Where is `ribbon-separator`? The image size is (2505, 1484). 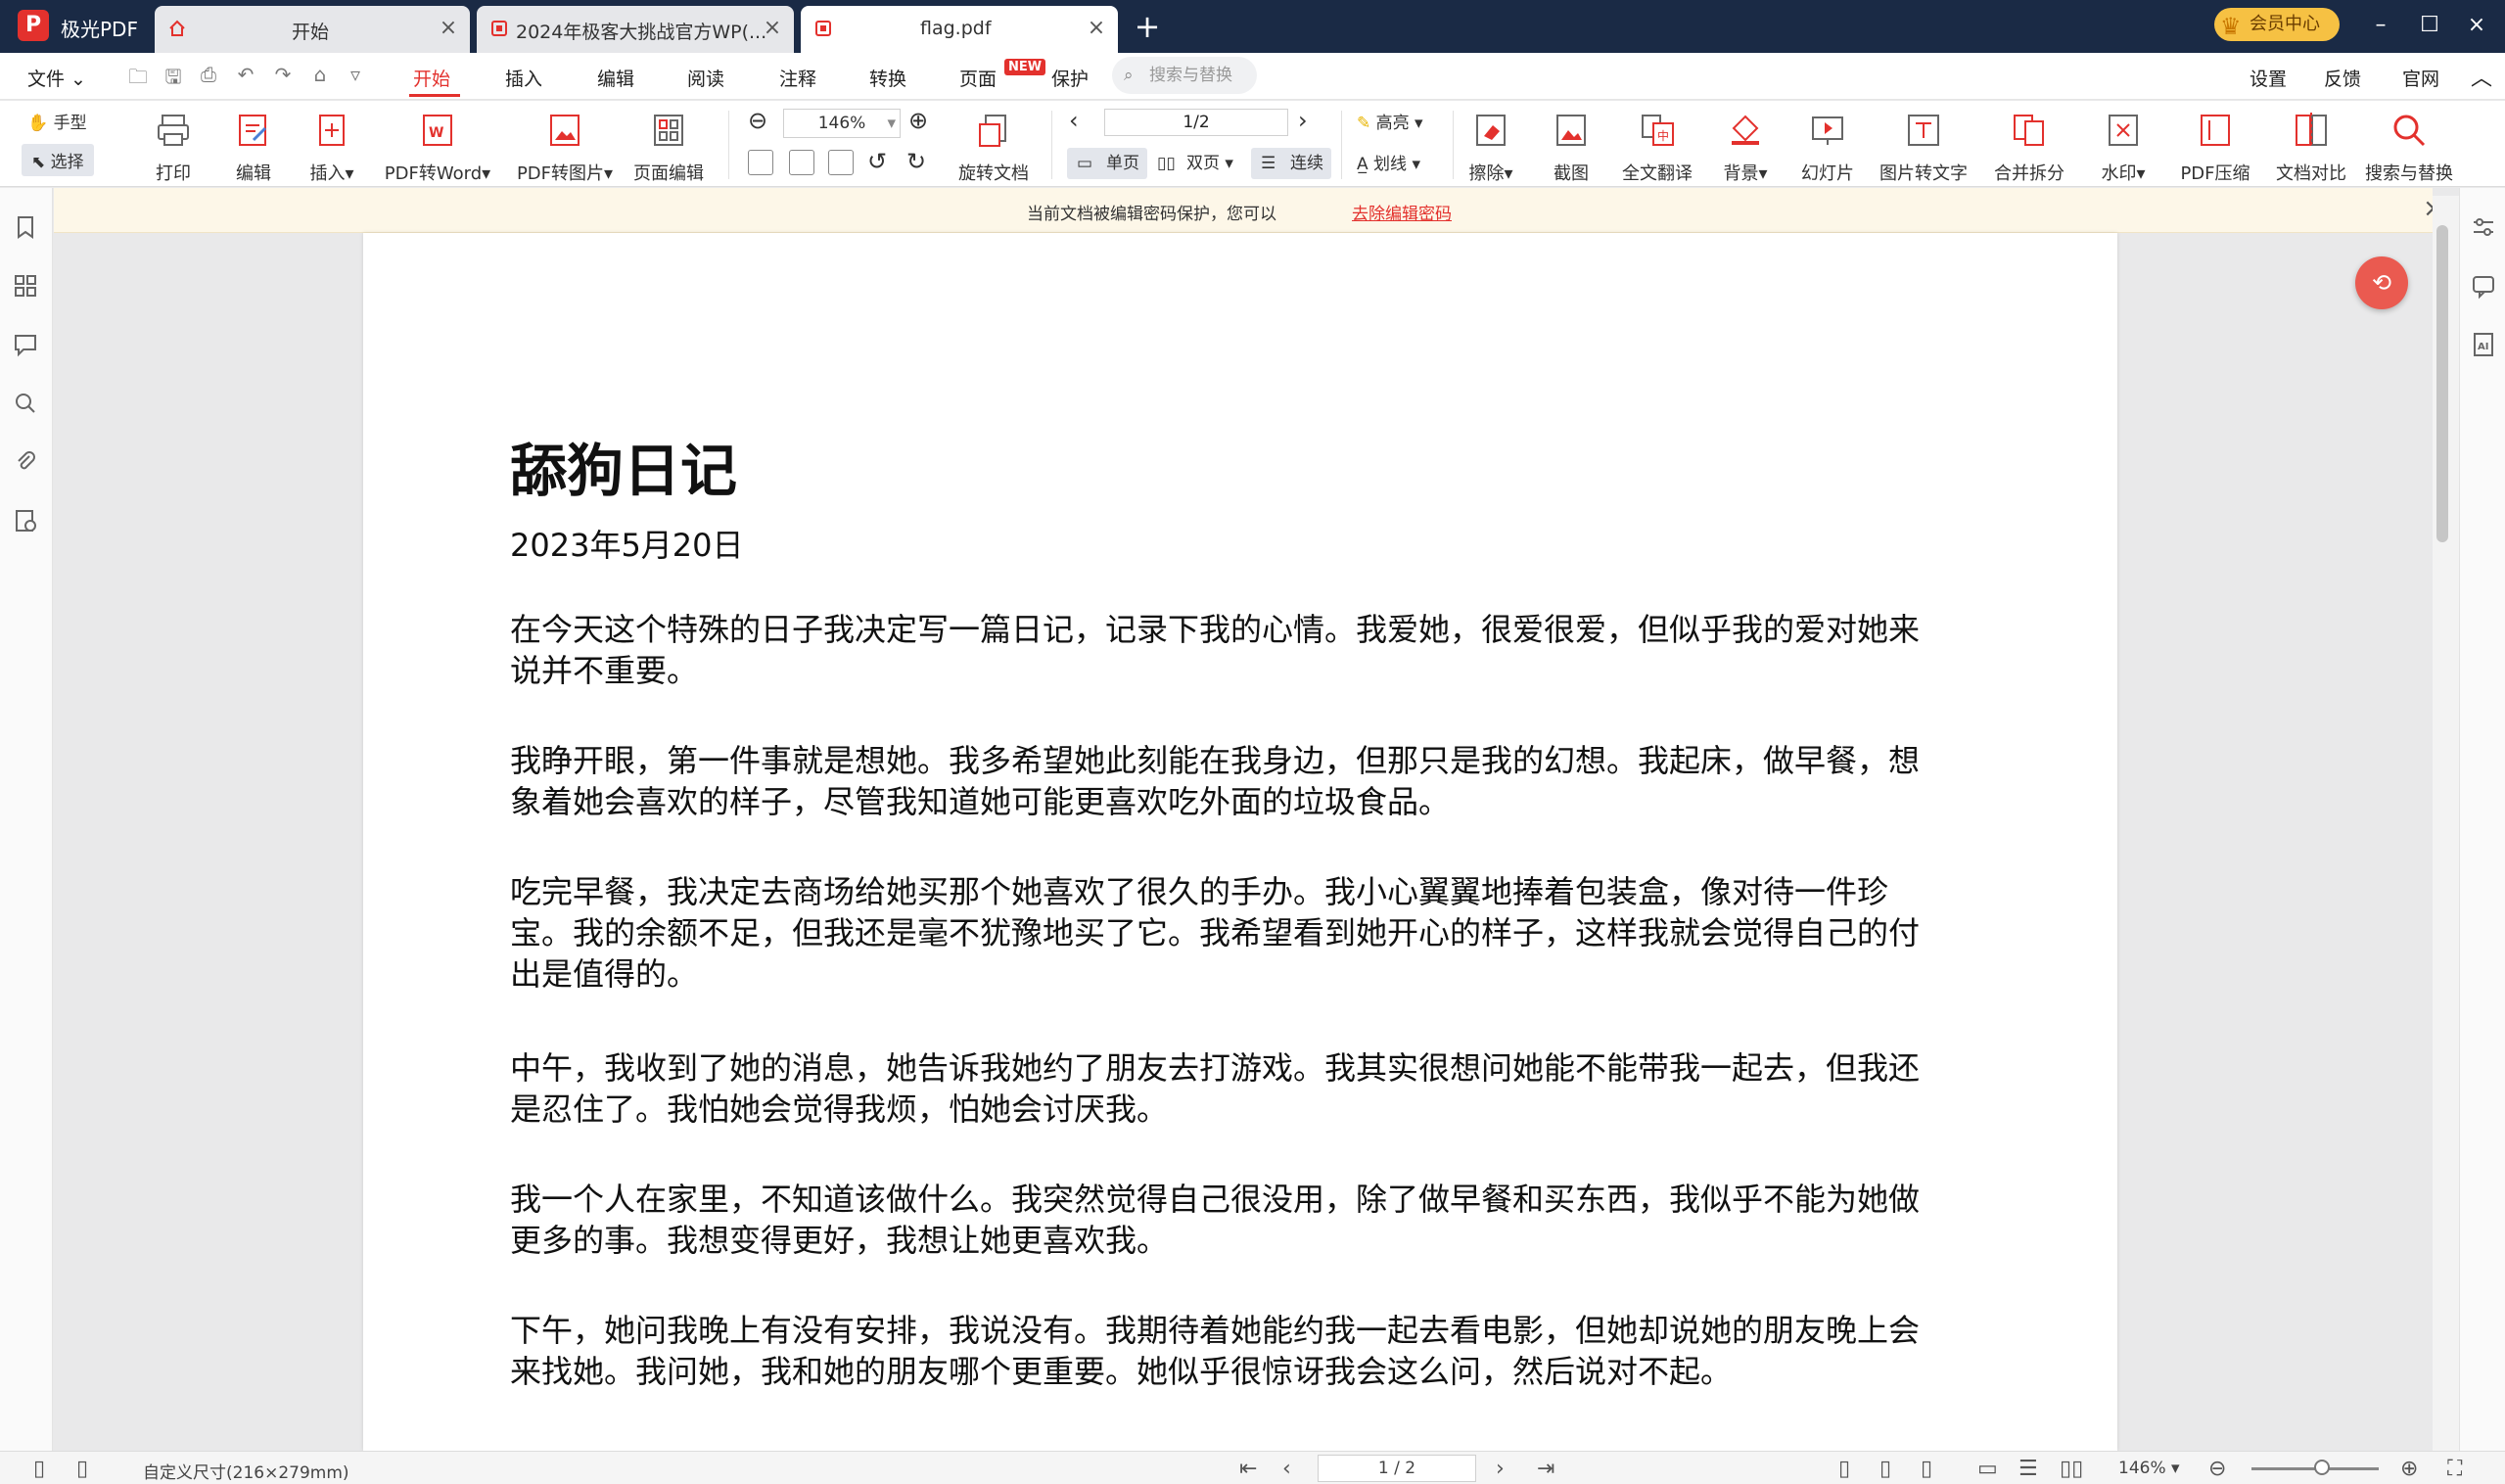
ribbon-separator is located at coordinates (728, 145).